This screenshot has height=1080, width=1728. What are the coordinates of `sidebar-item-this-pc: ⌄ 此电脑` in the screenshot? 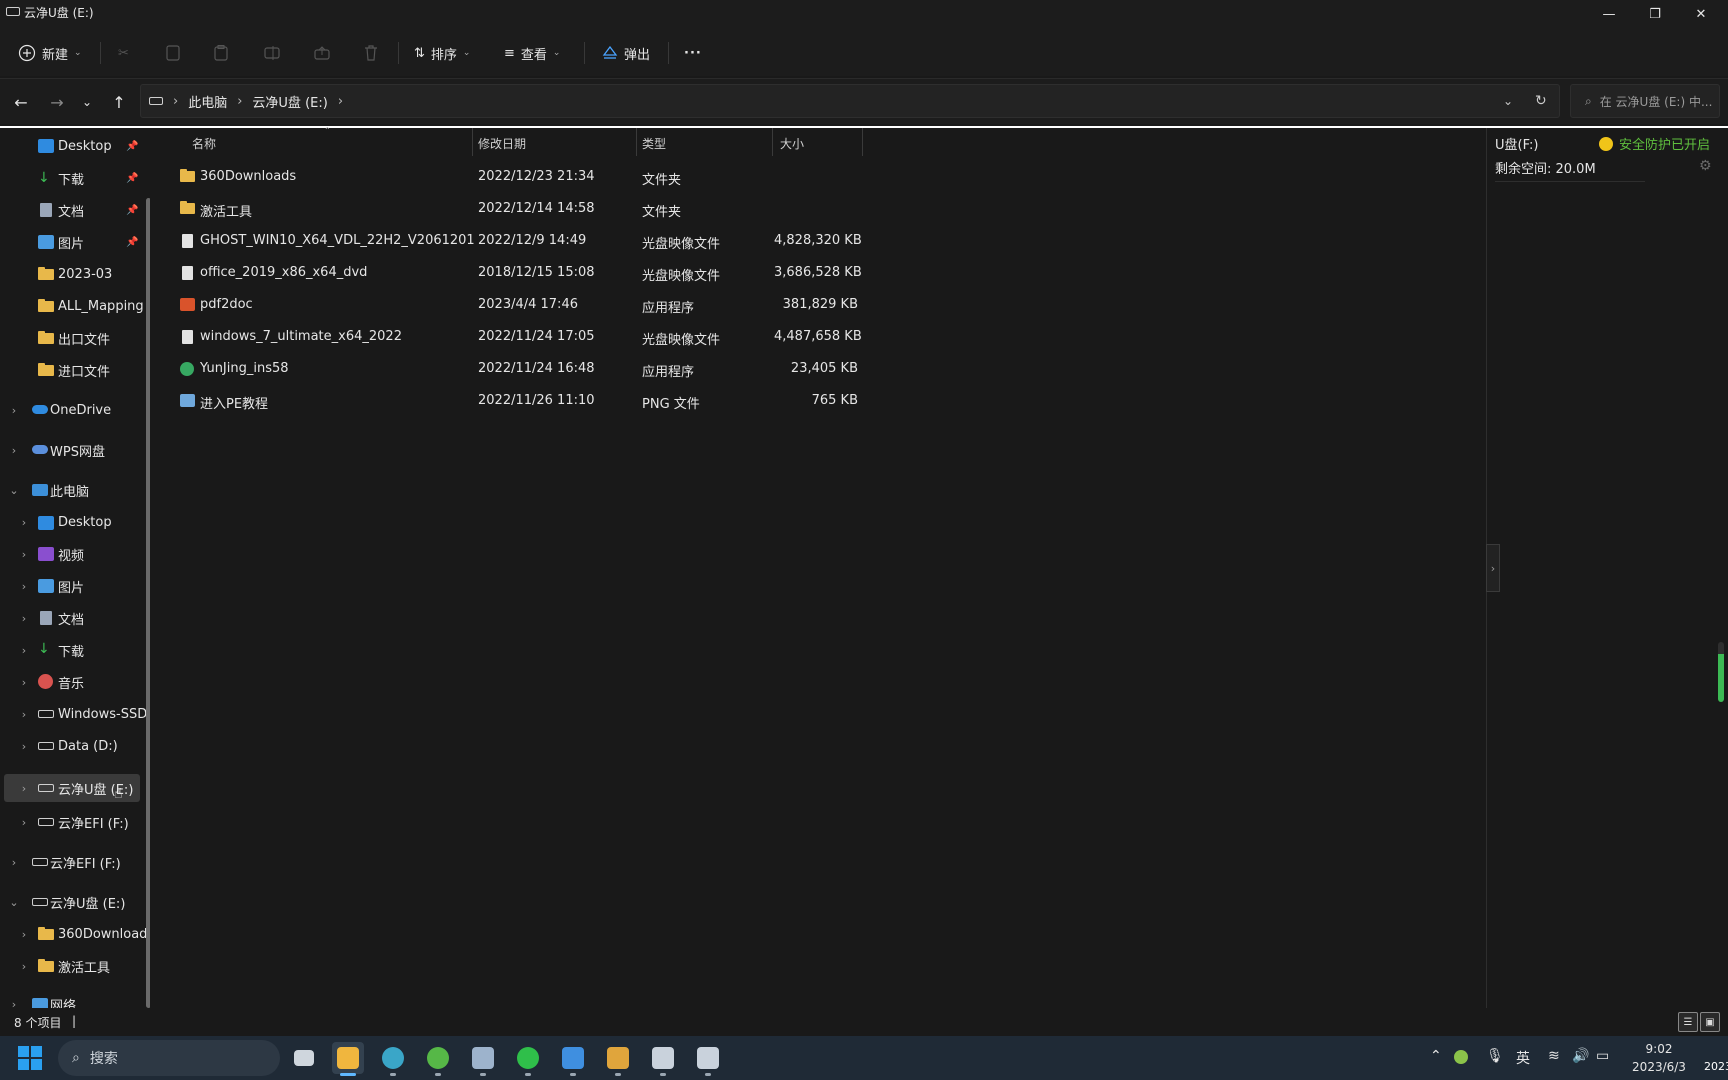 It's located at (71, 490).